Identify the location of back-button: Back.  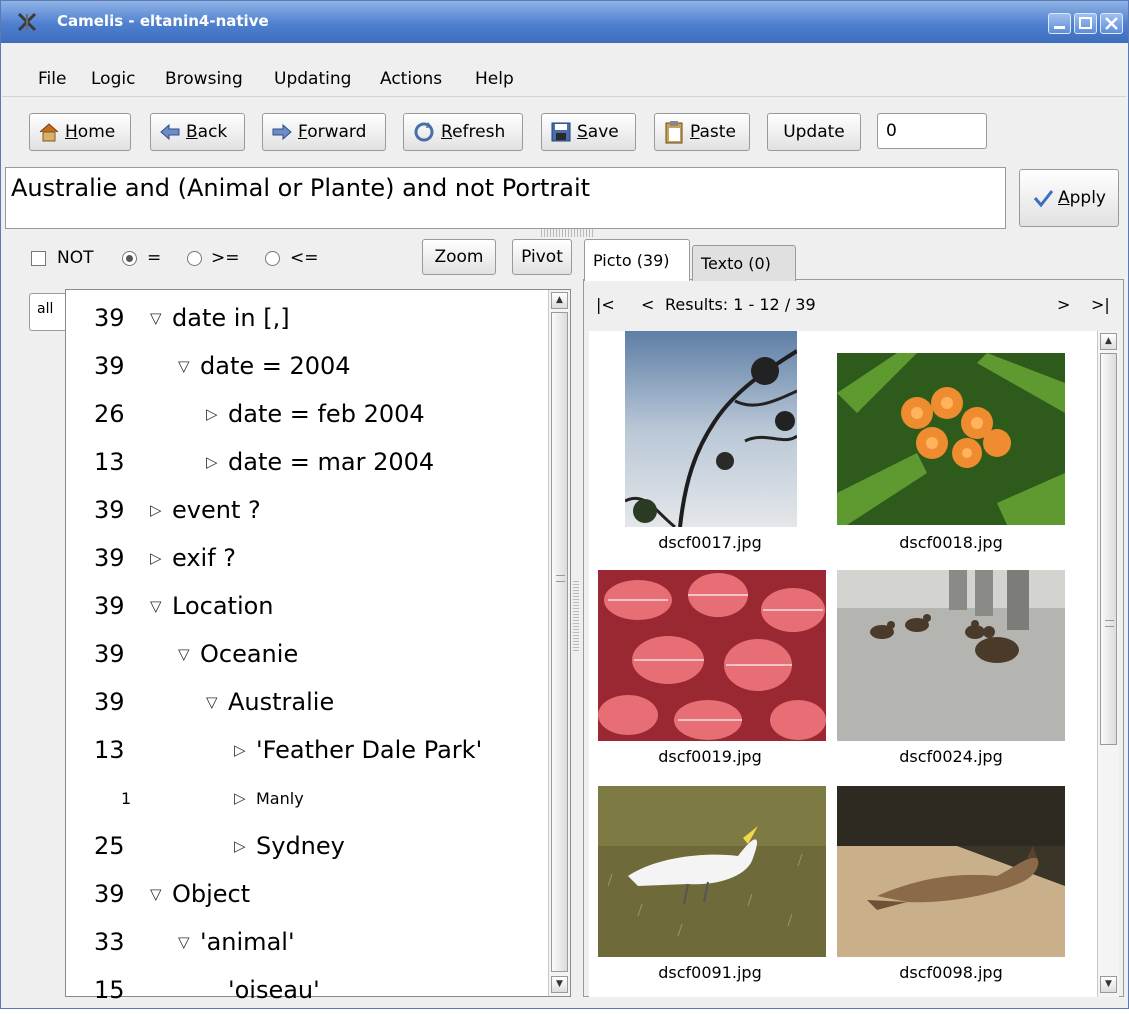
(197, 132).